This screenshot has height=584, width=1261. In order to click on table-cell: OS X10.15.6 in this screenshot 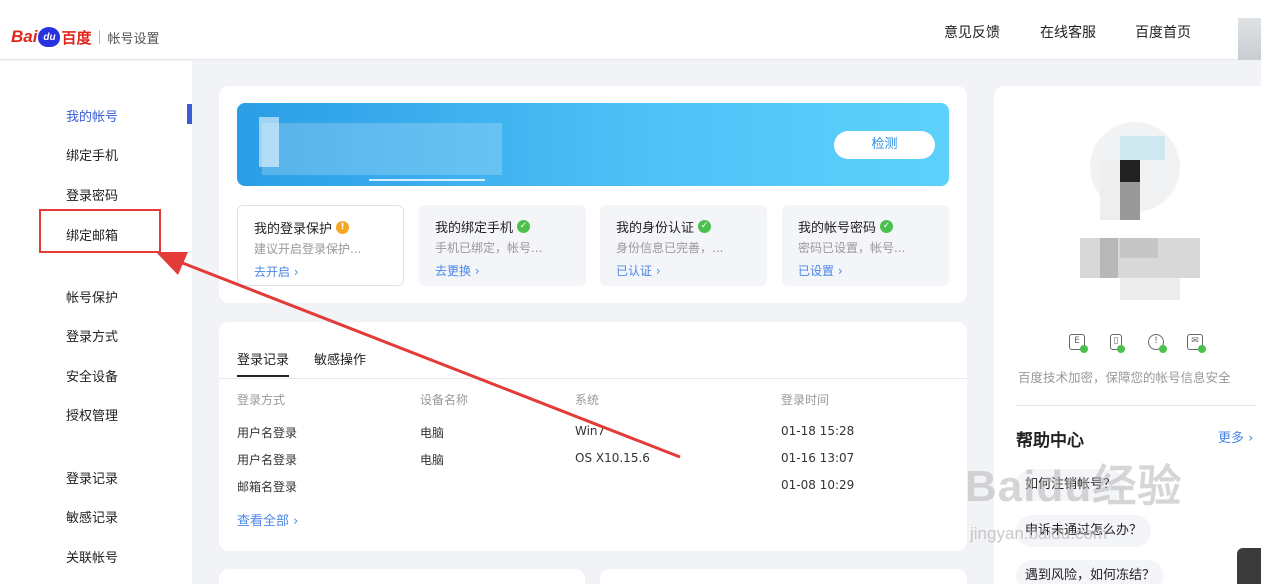, I will do `click(612, 458)`.